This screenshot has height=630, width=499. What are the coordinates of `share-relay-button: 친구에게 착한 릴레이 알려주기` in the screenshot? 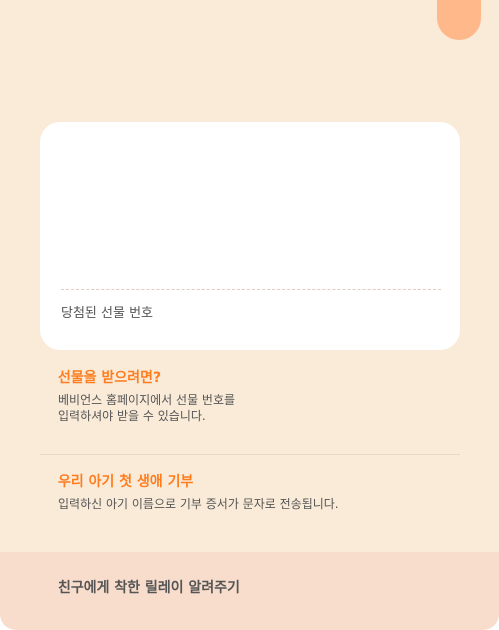 It's located at (249, 591).